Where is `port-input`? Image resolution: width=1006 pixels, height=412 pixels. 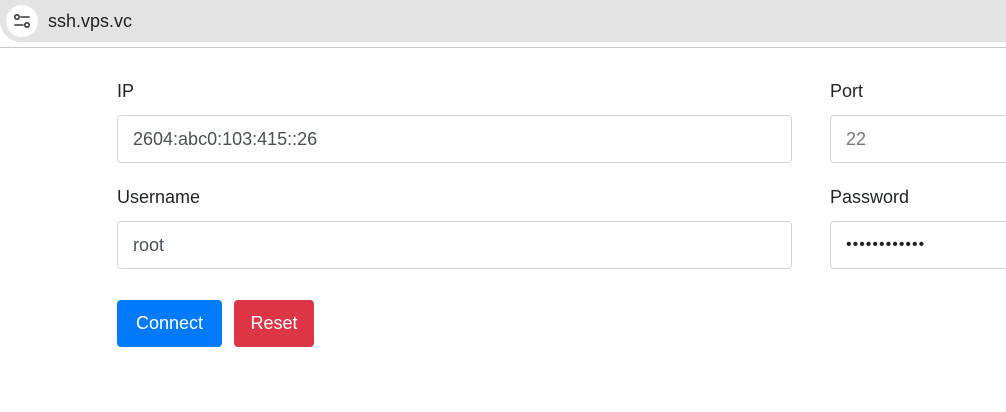 port-input is located at coordinates (918, 139).